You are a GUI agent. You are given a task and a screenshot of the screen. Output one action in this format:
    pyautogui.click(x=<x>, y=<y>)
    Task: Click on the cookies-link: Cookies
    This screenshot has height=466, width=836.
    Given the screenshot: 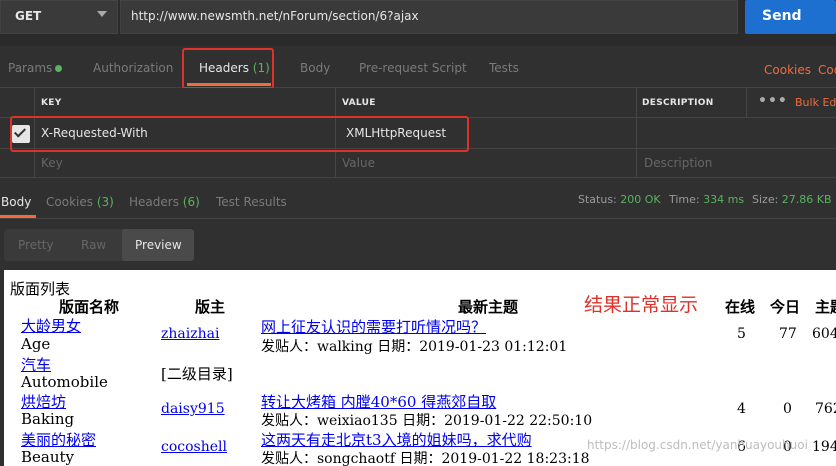 What is the action you would take?
    pyautogui.click(x=787, y=70)
    